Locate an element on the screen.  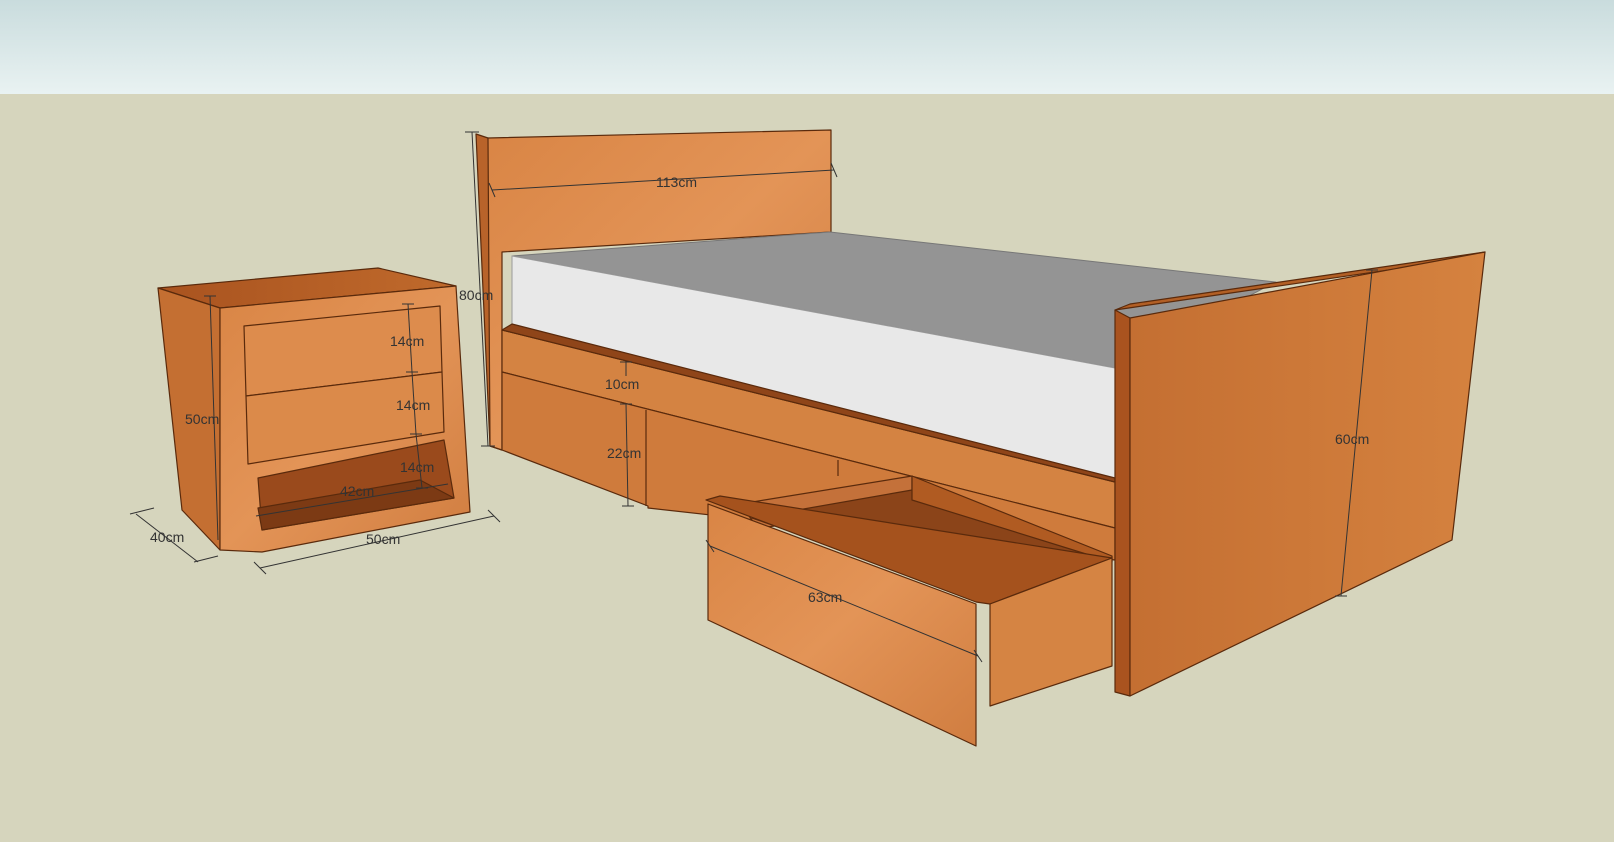
dim-nightstand-depth: 40cm is located at coordinates (167, 537).